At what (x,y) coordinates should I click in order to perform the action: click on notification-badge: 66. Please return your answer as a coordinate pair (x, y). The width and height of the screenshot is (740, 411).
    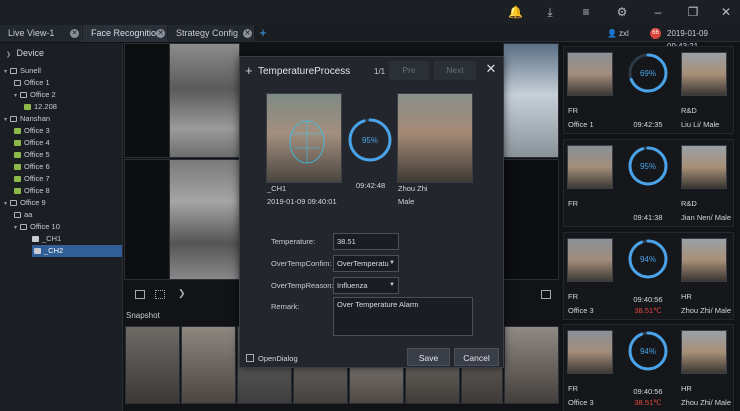
    Looking at the image, I should click on (655, 33).